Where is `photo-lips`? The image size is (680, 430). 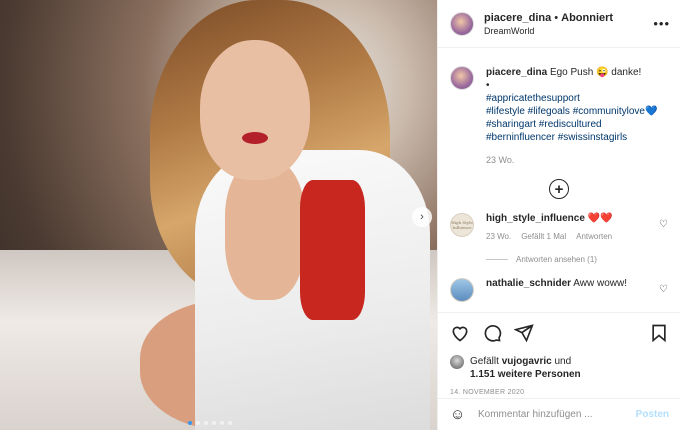
photo-lips is located at coordinates (255, 138).